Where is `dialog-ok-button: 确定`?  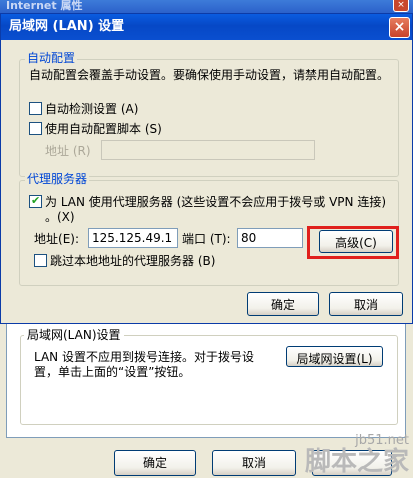
dialog-ok-button: 确定 is located at coordinates (283, 304).